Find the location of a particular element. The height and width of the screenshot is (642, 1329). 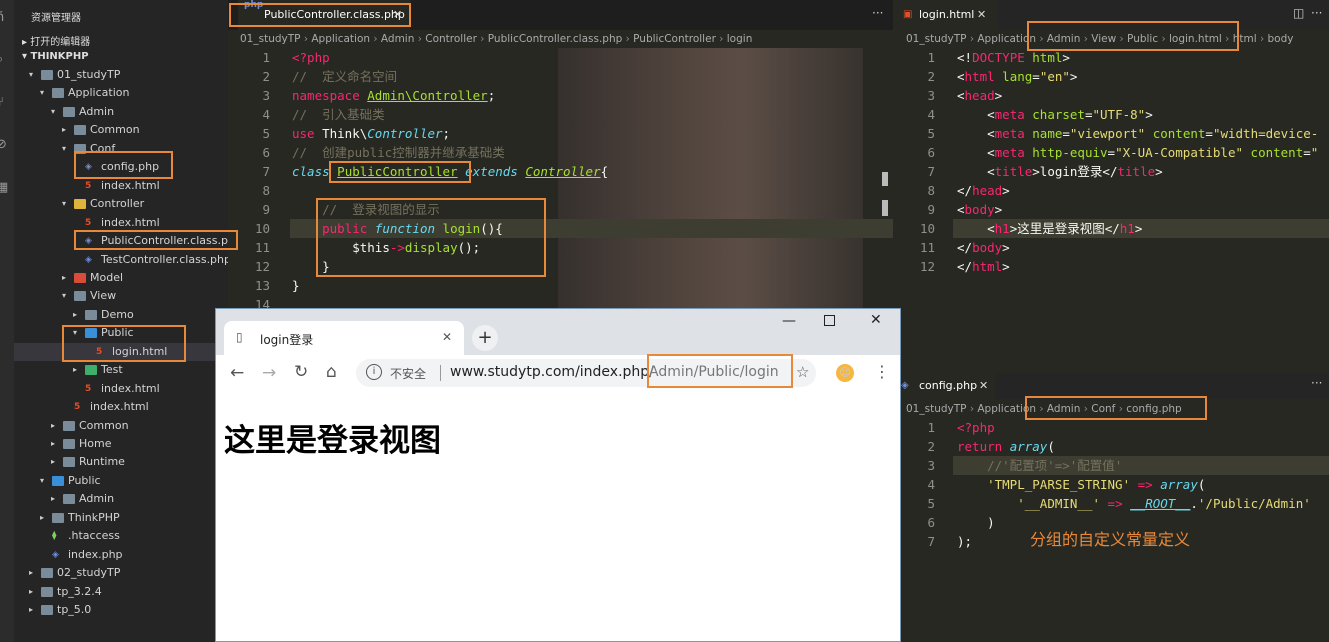

star-icon: ☆ is located at coordinates (802, 372).